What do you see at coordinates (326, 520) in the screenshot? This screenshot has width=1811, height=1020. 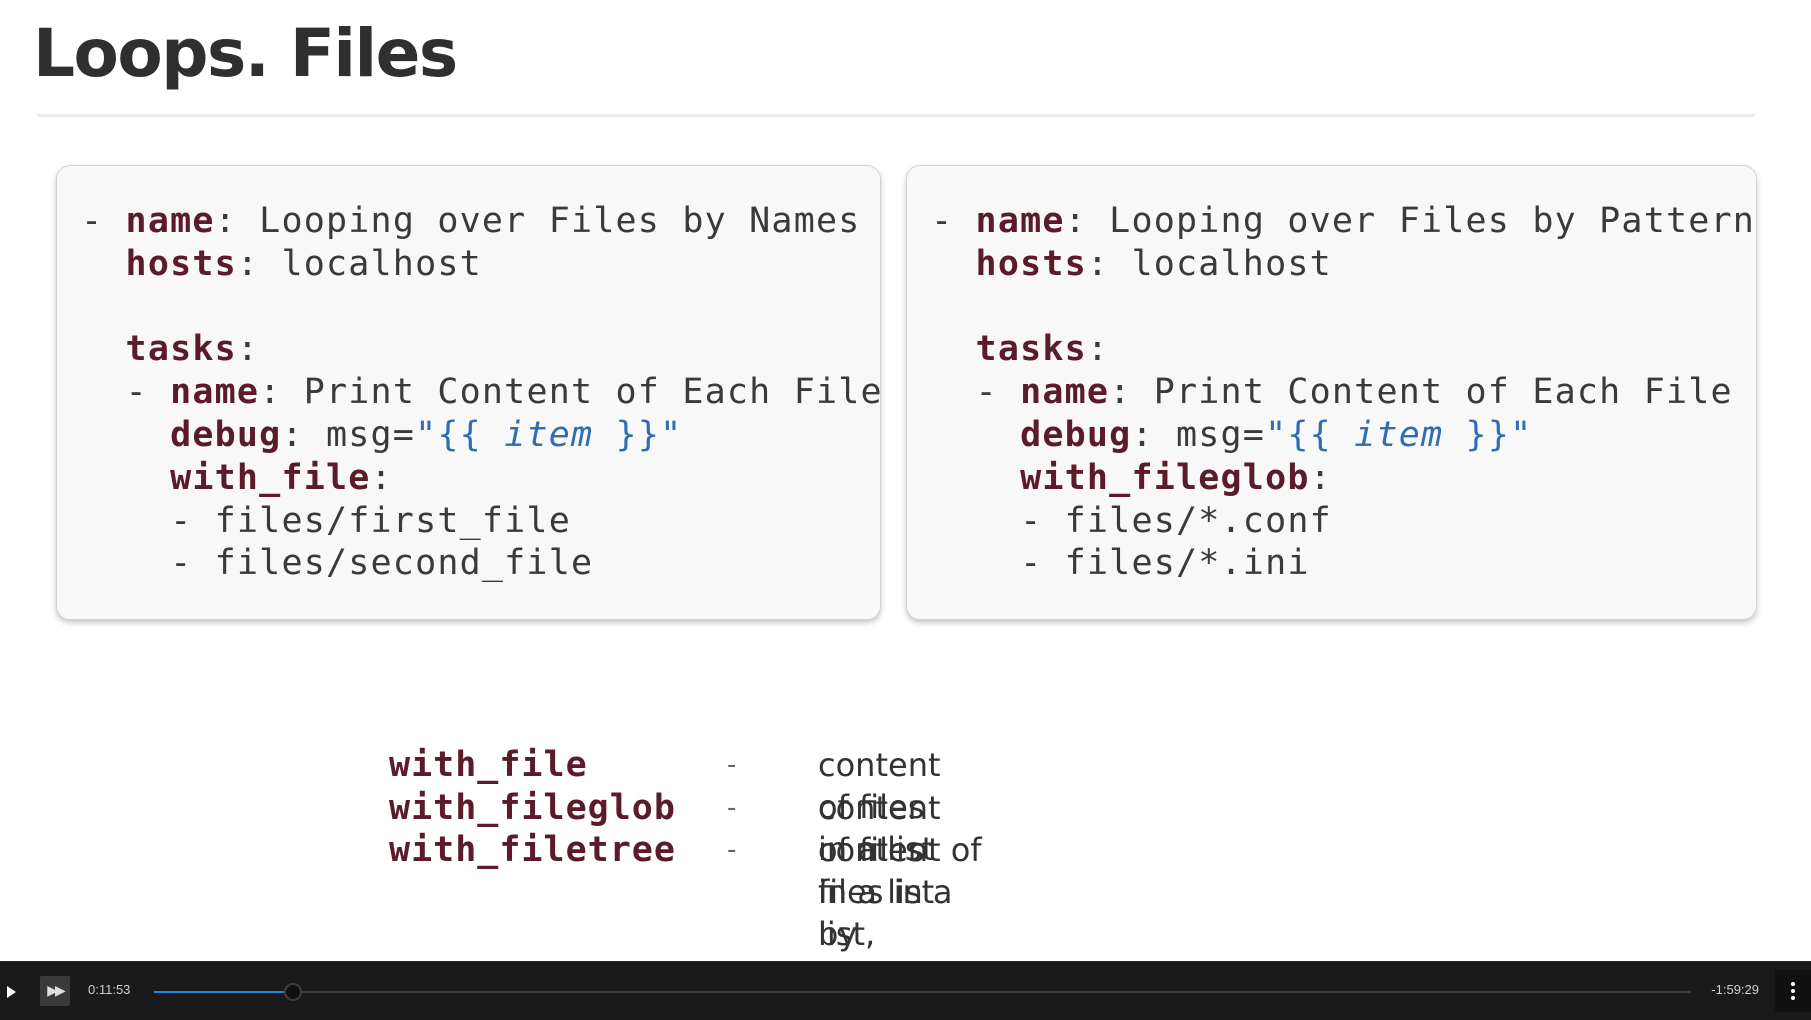 I see `code-text: - files/first_file` at bounding box center [326, 520].